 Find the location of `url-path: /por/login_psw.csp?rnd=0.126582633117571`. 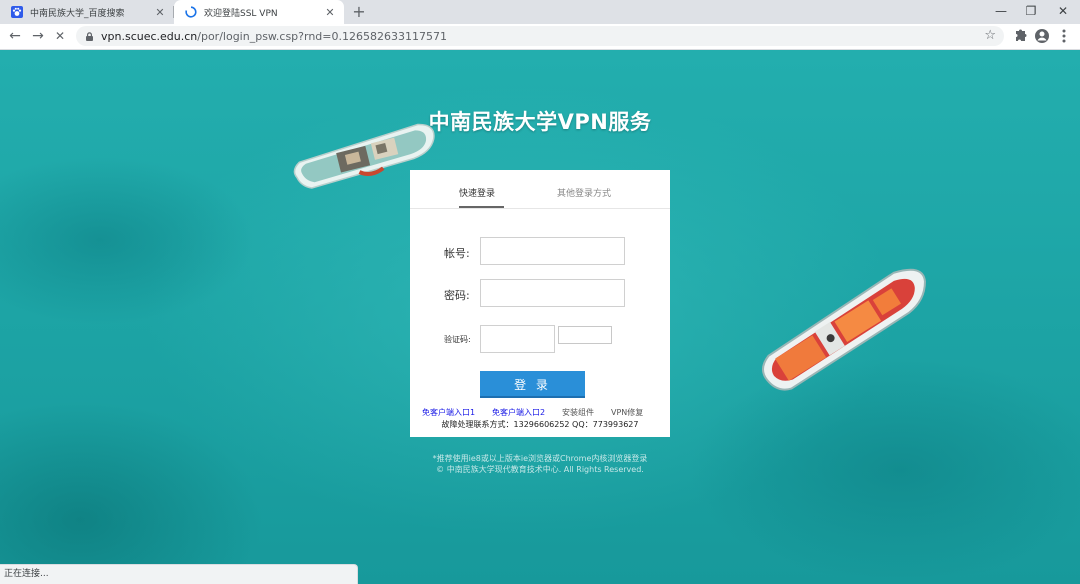

url-path: /por/login_psw.csp?rnd=0.126582633117571 is located at coordinates (322, 36).